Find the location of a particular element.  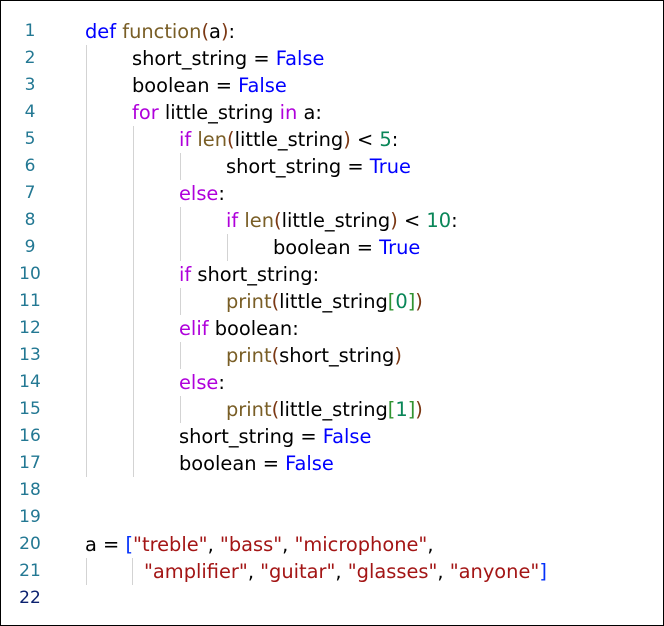

code-line: 2 short_string = False is located at coordinates (332, 58).